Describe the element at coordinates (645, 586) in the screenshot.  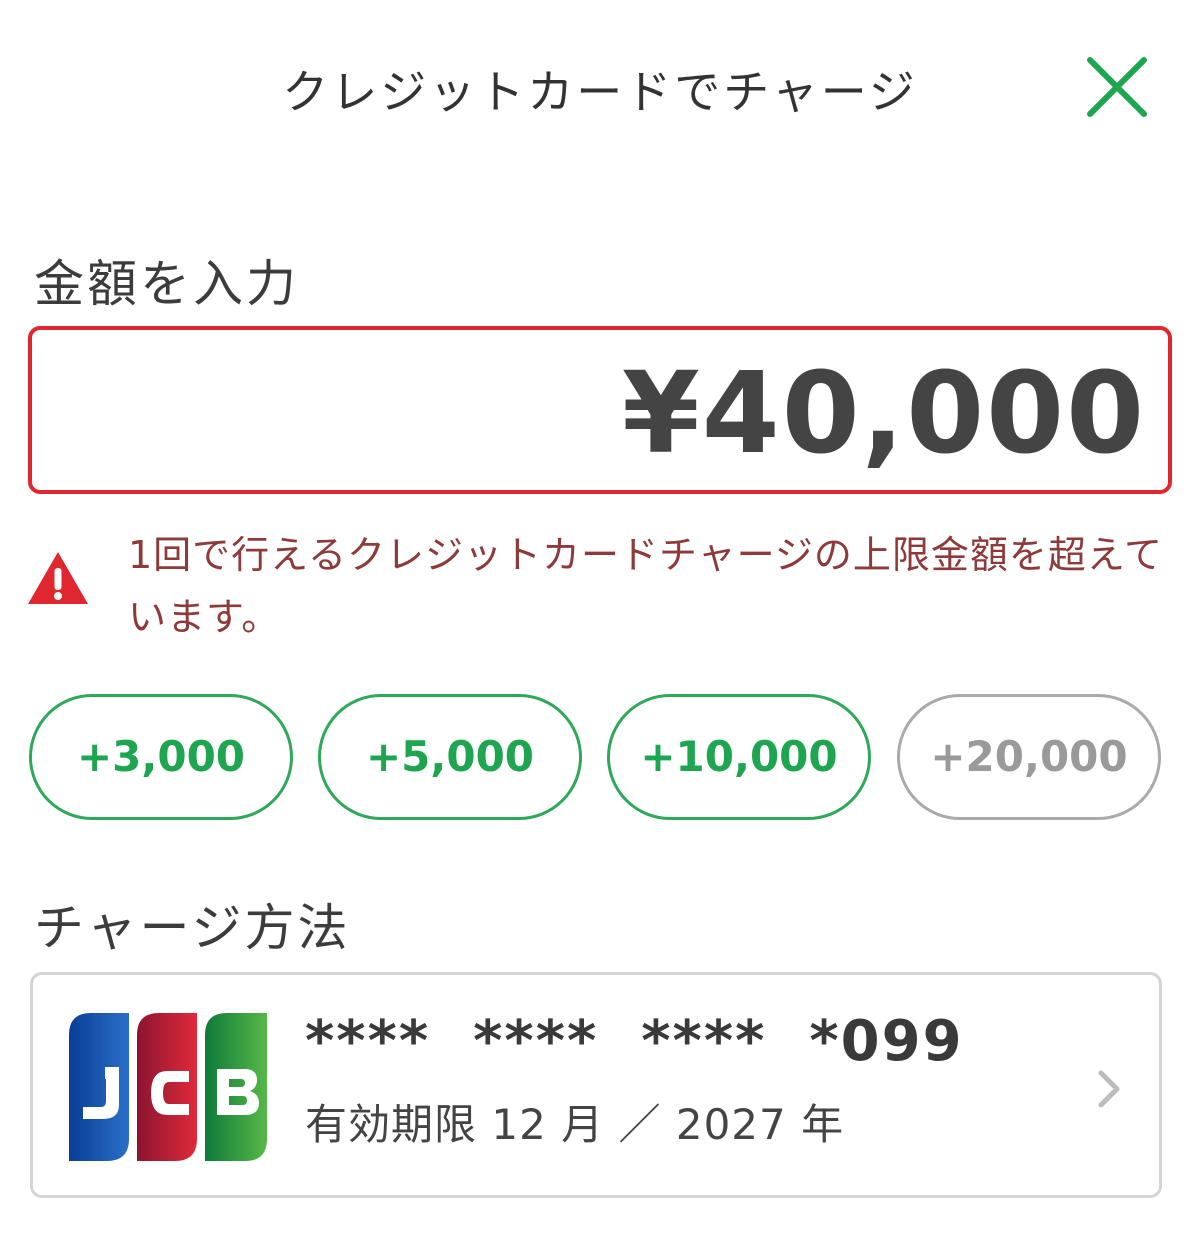
I see `error-message: 1回で行えるクレジットカードチャージの上限金額を超えています。` at that location.